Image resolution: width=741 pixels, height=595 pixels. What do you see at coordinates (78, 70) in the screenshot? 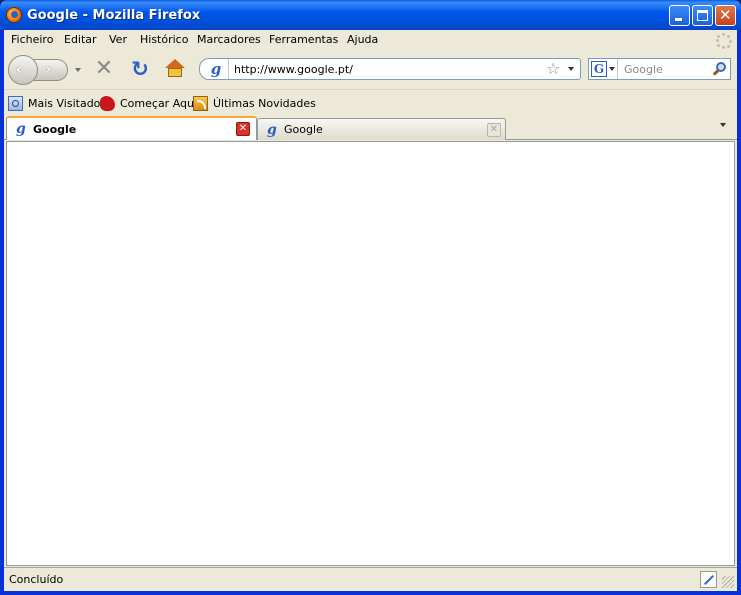
I see `history-dropdown-icon` at bounding box center [78, 70].